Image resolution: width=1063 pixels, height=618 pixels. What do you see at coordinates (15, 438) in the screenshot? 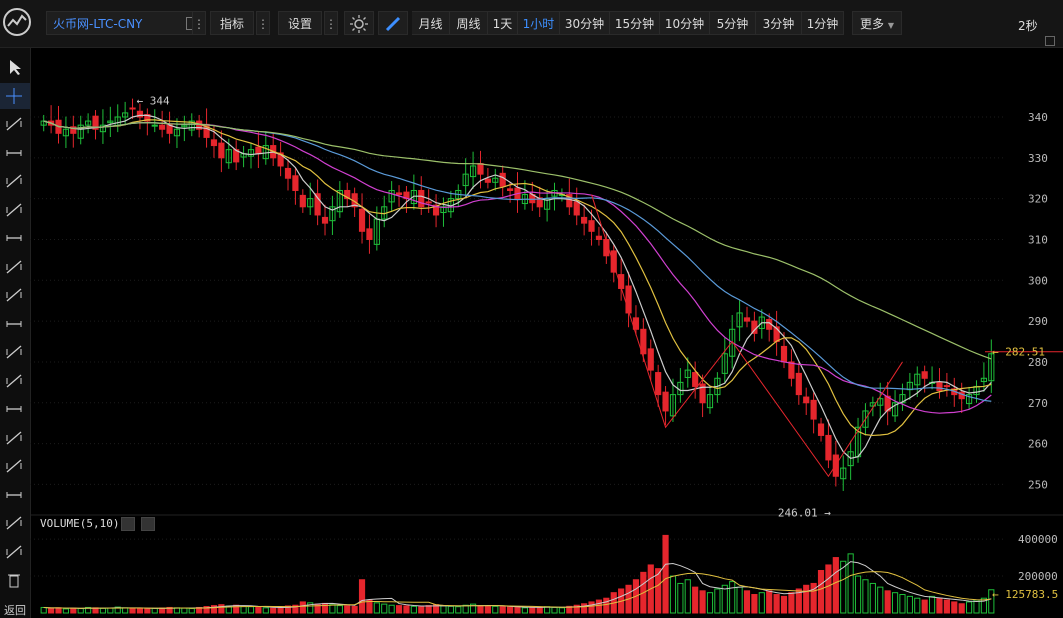
I see `gann-fan-icon` at bounding box center [15, 438].